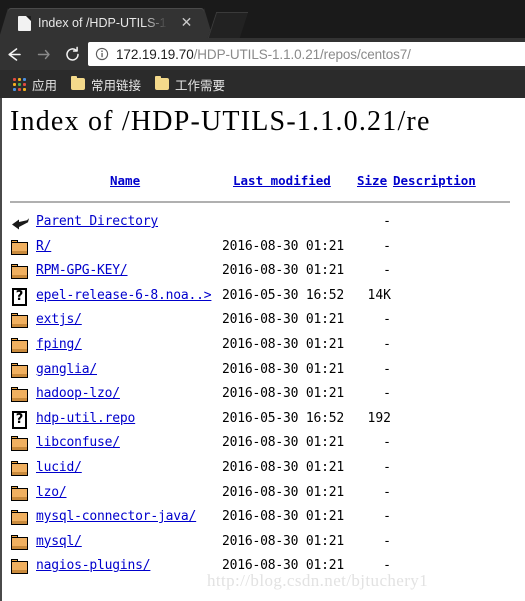 The width and height of the screenshot is (525, 601). What do you see at coordinates (24, 23) in the screenshot?
I see `page-favicon-icon` at bounding box center [24, 23].